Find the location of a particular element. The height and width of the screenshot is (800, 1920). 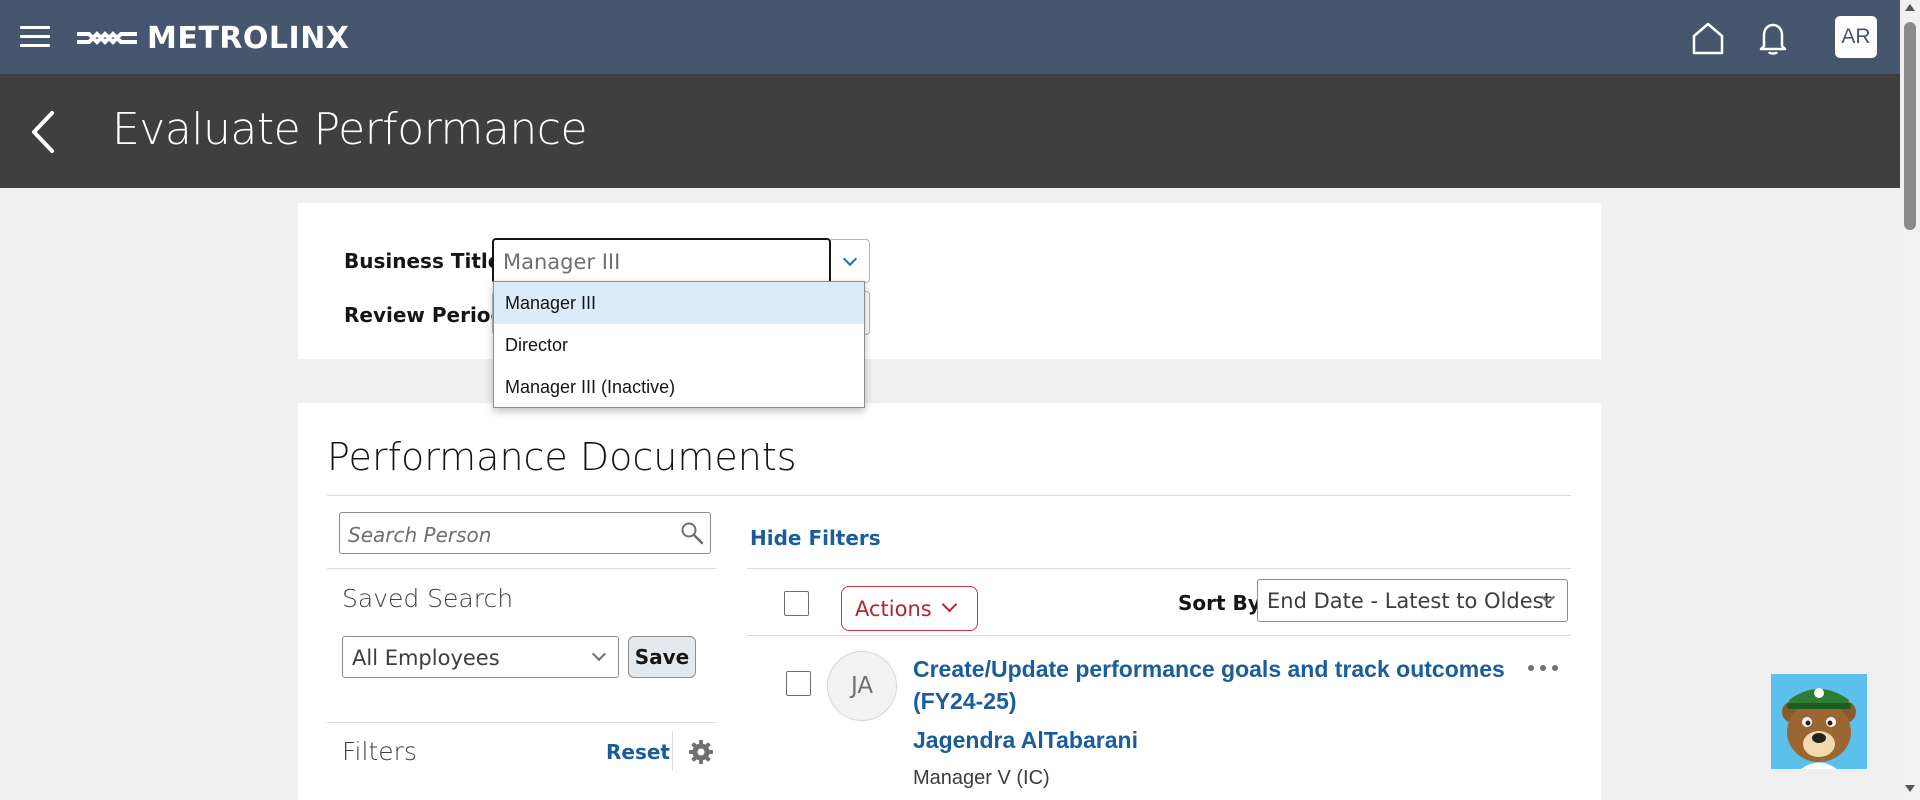

search-placeholder: Search Person is located at coordinates (420, 535).